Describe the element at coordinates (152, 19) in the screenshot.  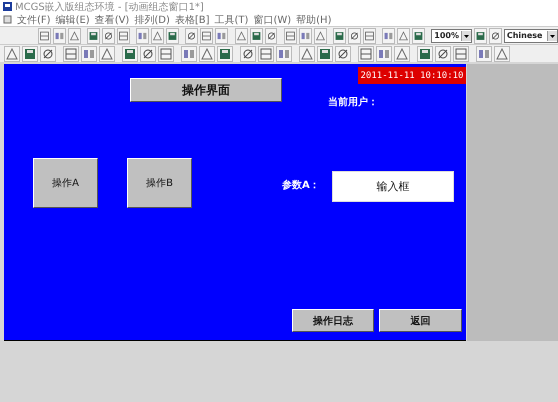
I see `menu-item: 排列(D)` at that location.